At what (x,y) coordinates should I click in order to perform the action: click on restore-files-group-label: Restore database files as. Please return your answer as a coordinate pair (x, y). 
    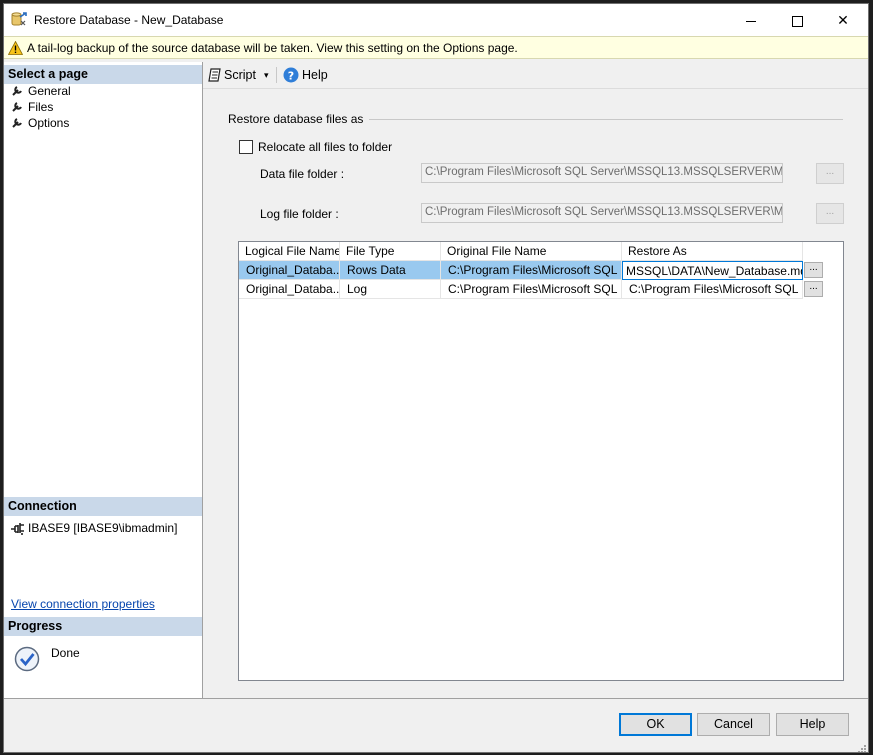
    Looking at the image, I should click on (299, 119).